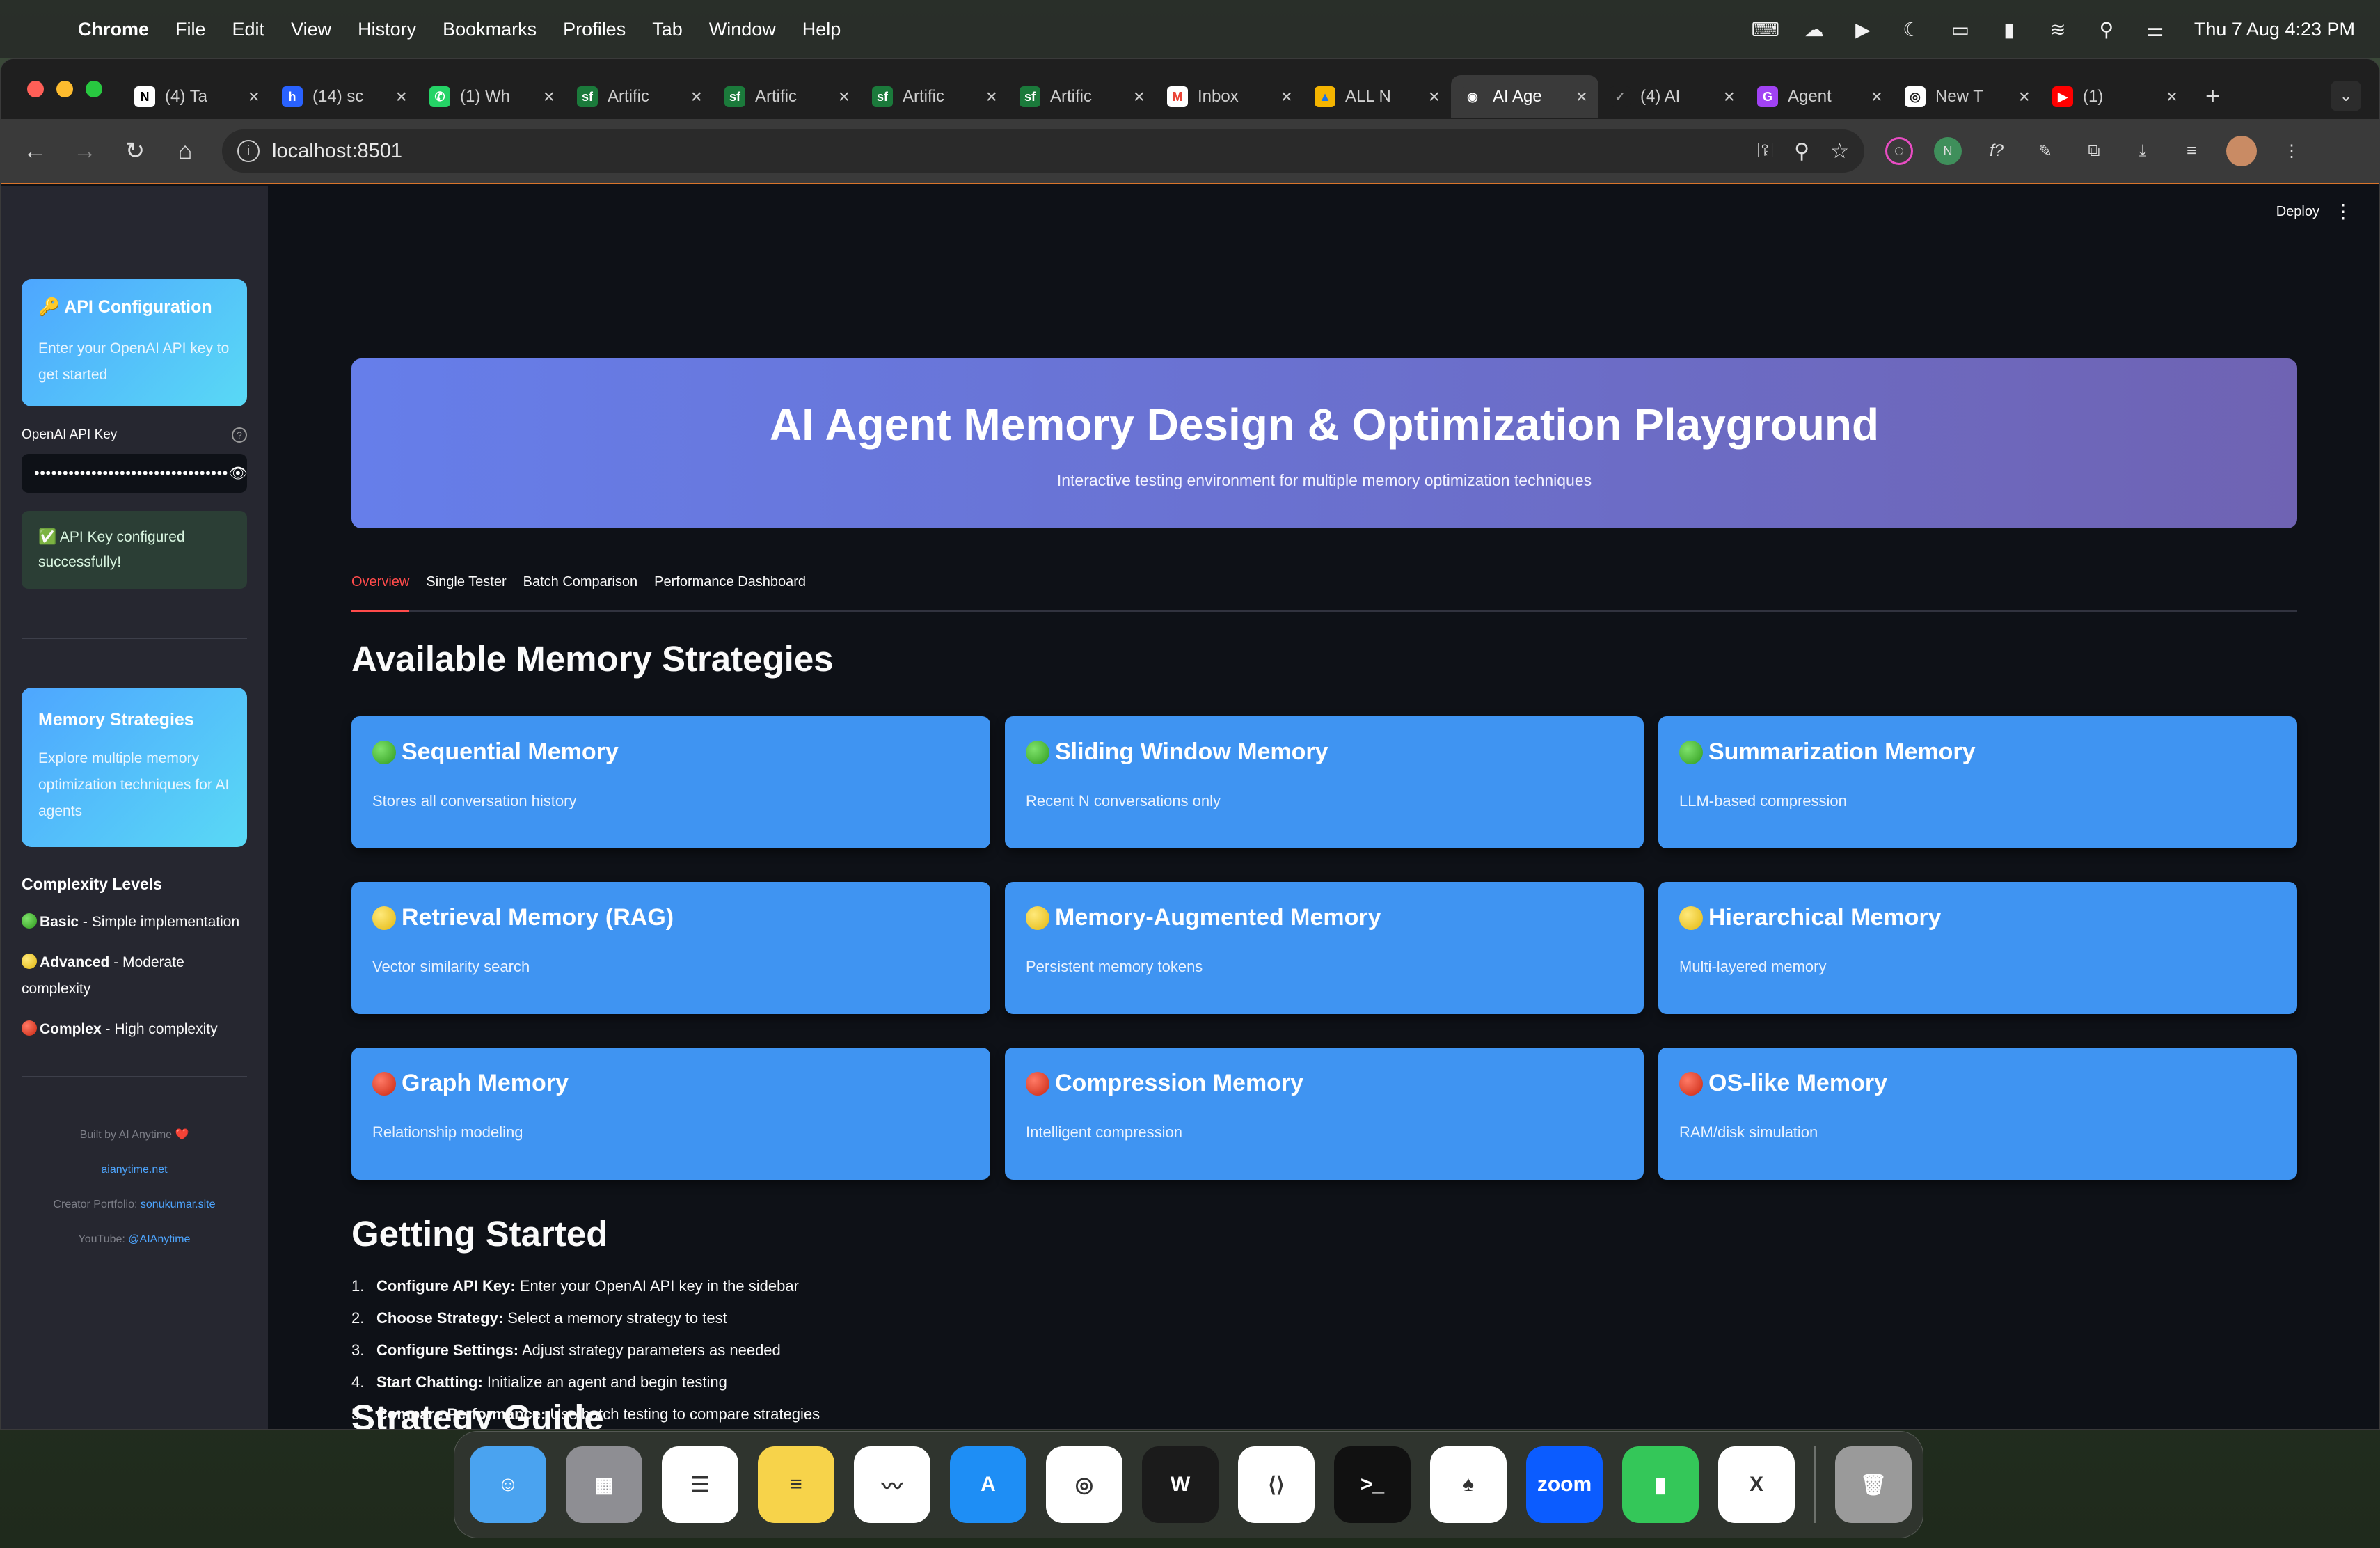 The width and height of the screenshot is (2380, 1548). I want to click on keyboard-icon: ⌨, so click(1765, 29).